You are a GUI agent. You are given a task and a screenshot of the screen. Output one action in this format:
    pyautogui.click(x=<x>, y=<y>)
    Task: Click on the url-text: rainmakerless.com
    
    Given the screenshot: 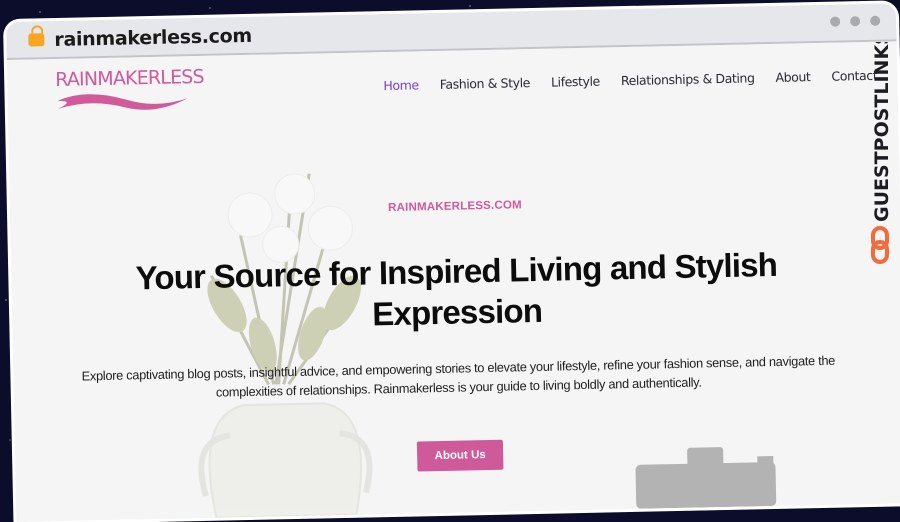 What is the action you would take?
    pyautogui.click(x=153, y=38)
    